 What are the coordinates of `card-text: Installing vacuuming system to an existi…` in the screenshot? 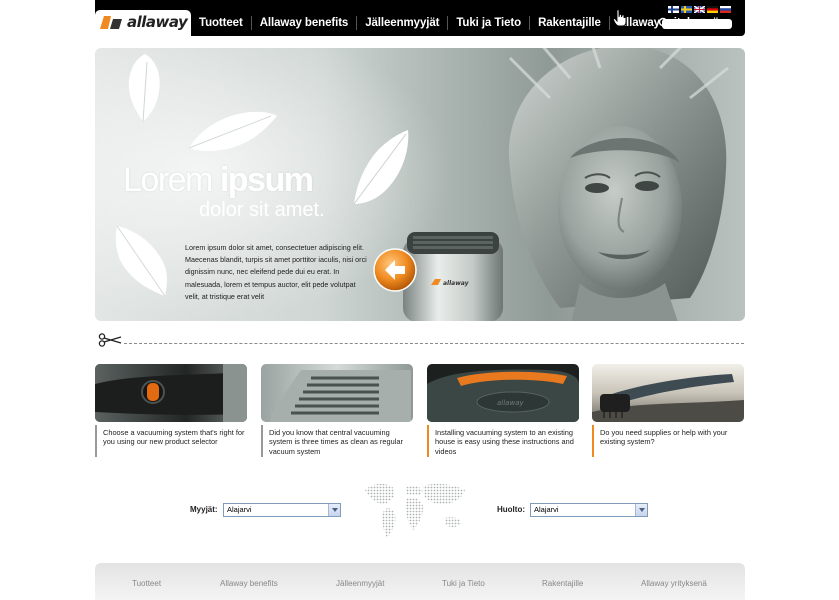 It's located at (503, 441).